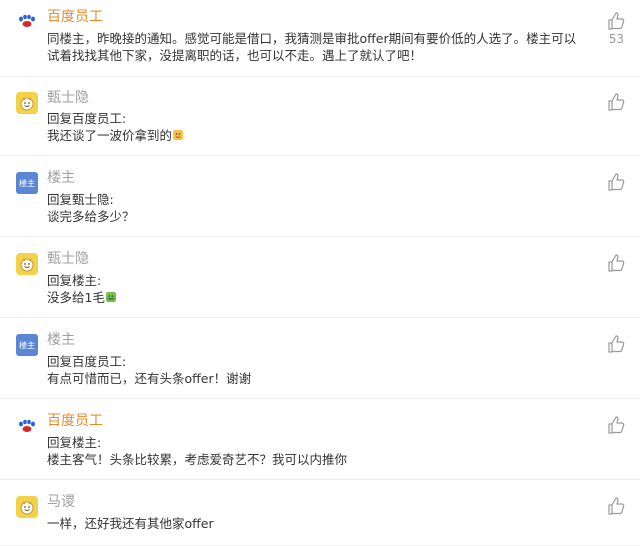 This screenshot has height=546, width=640. What do you see at coordinates (315, 370) in the screenshot?
I see `comment-text: 回复百度员工: 有点可惜而已，还有头条offer！谢谢` at bounding box center [315, 370].